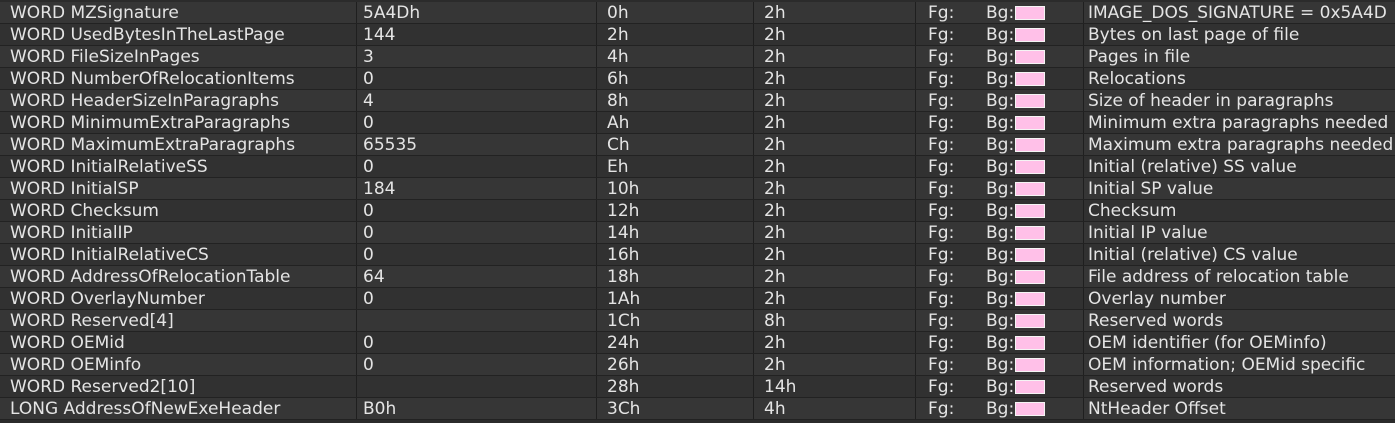 The width and height of the screenshot is (1395, 423). Describe the element at coordinates (675, 320) in the screenshot. I see `field-start-cell: 1Ch` at that location.